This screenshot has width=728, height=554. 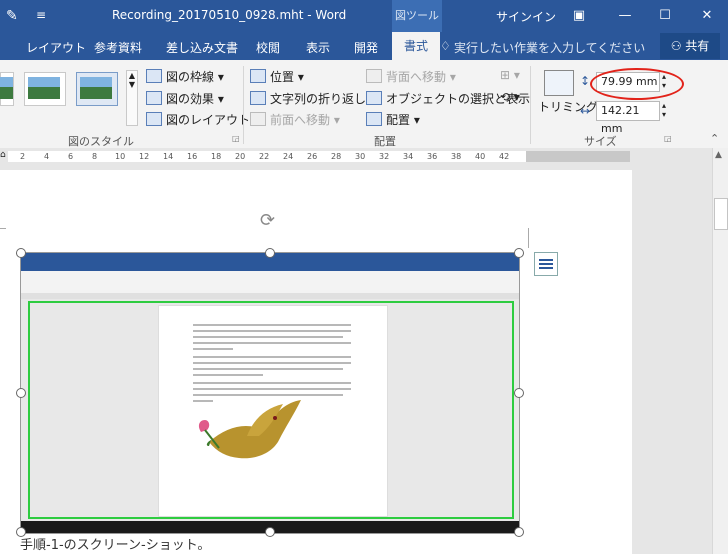 I want to click on person-icon: ⚇, so click(x=678, y=46).